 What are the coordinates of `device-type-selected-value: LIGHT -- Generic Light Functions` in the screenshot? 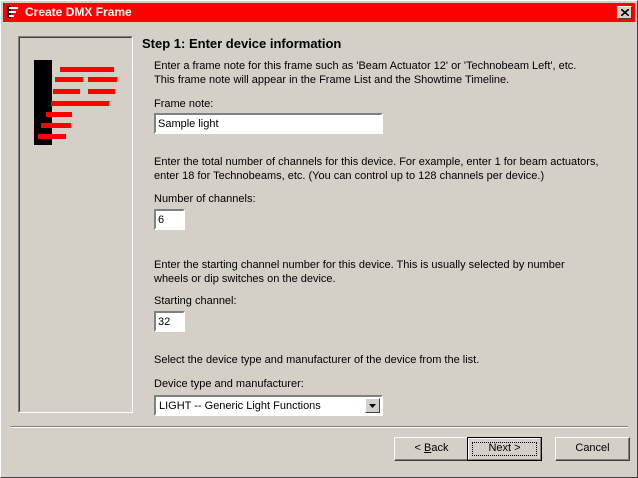 It's located at (240, 406).